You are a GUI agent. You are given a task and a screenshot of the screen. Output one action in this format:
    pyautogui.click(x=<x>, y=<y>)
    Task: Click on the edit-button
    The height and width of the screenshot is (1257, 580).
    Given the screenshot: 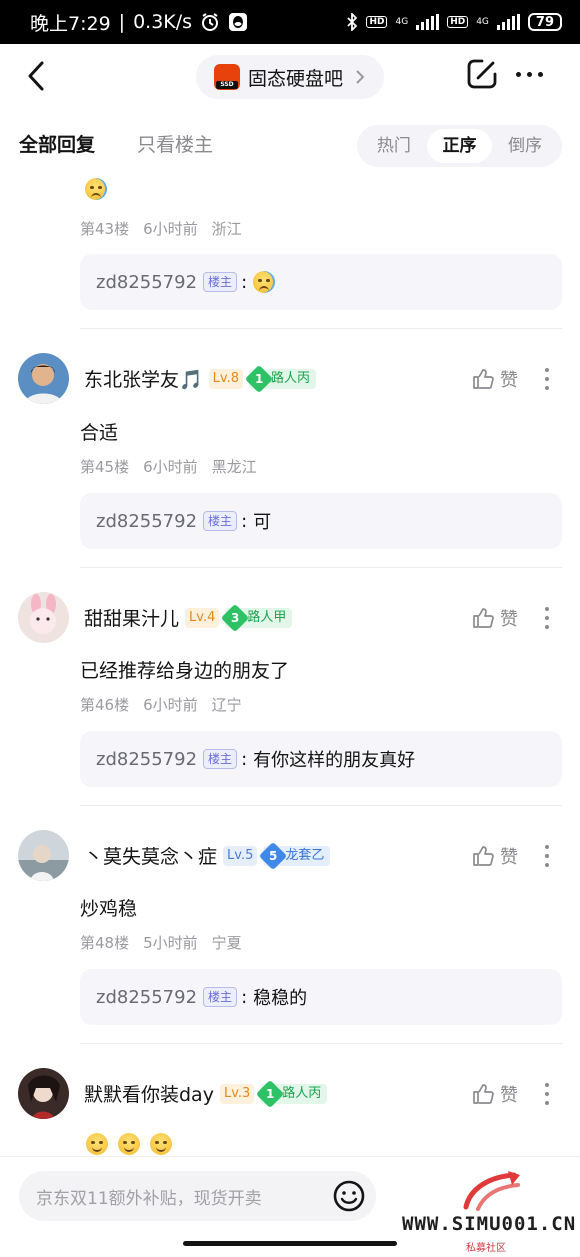 What is the action you would take?
    pyautogui.click(x=482, y=74)
    